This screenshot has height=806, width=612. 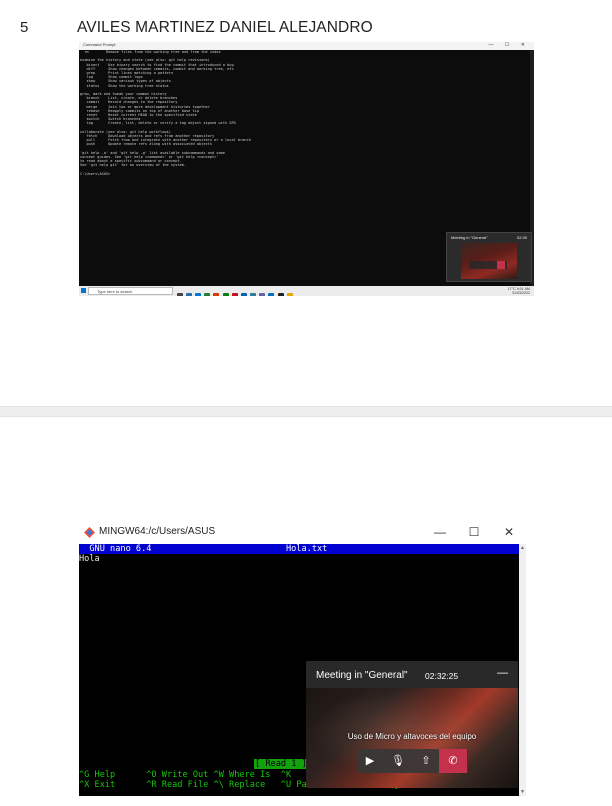 What do you see at coordinates (509, 45) in the screenshot?
I see `cmd-window-controls: — ☐ ✕` at bounding box center [509, 45].